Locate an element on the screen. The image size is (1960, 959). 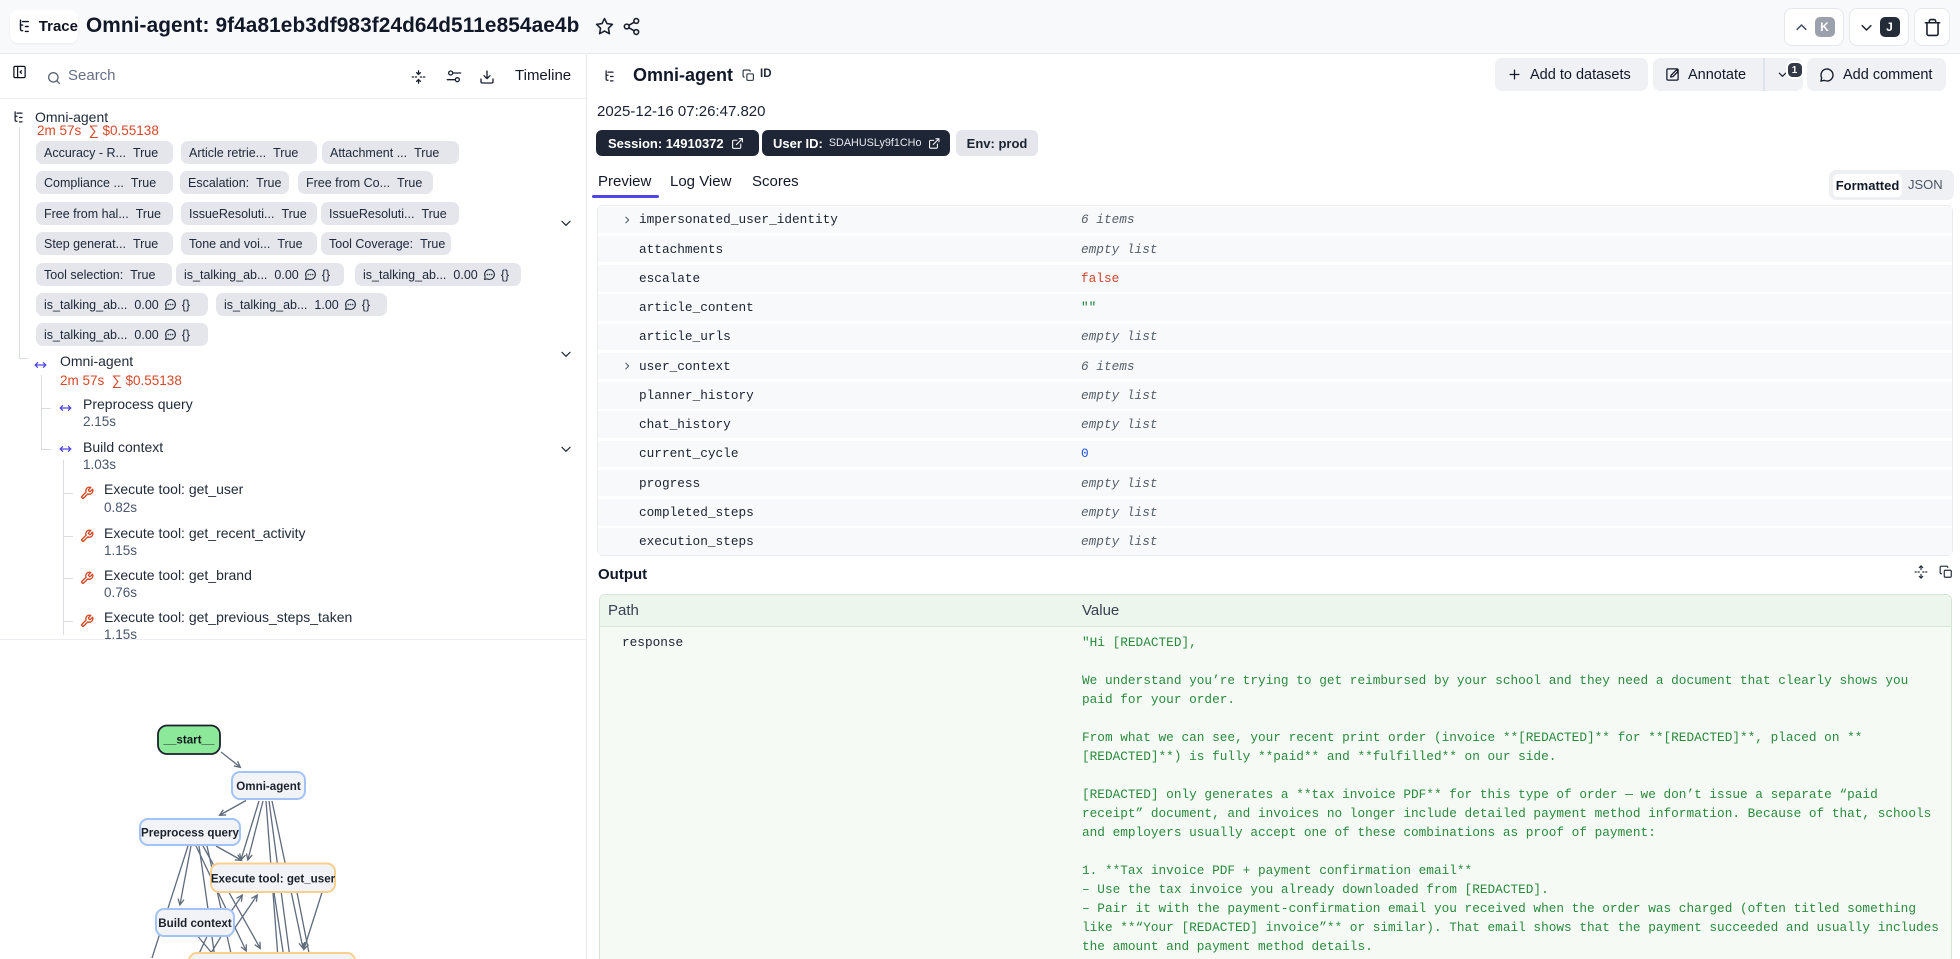
svg-text: Build context is located at coordinates (195, 923).